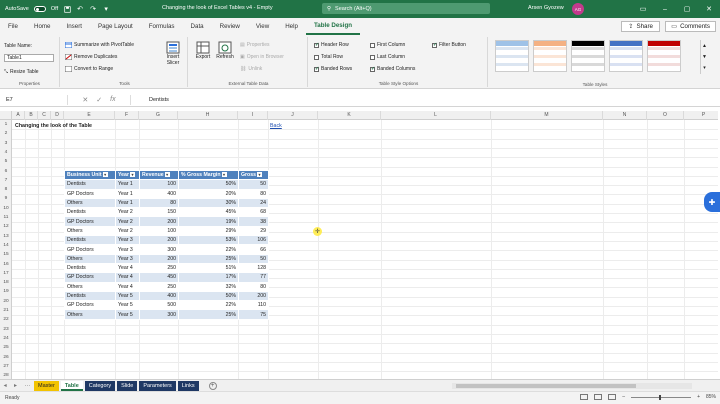 The height and width of the screenshot is (404, 720). I want to click on column-header: H, so click(208, 115).